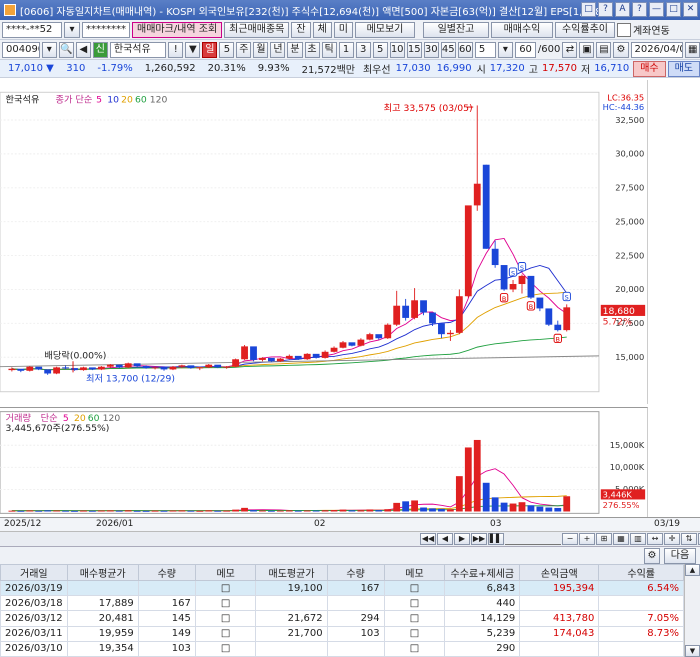 Image resolution: width=700 pixels, height=657 pixels. What do you see at coordinates (291, 572) in the screenshot?
I see `col-sell-avg: 매도평균가` at bounding box center [291, 572].